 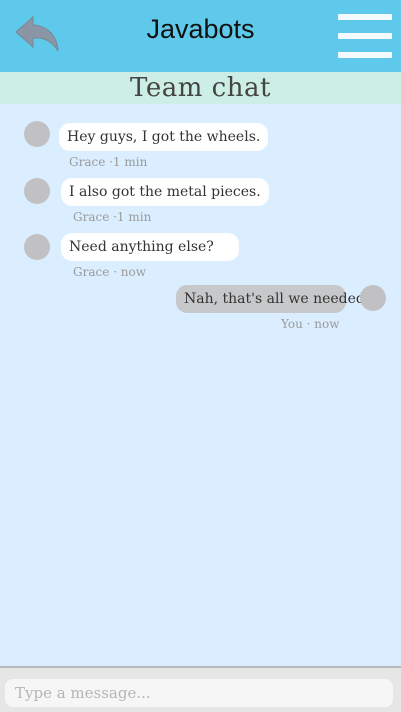 I want to click on message-meta: Grace · now, so click(x=109, y=272).